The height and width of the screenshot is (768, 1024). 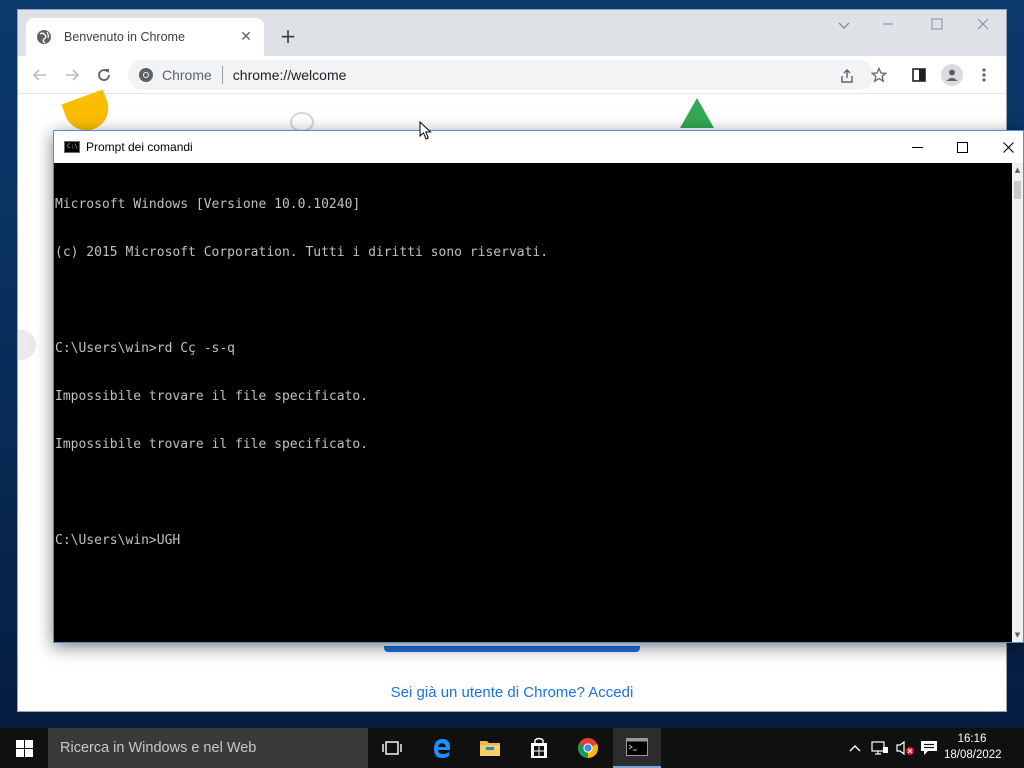 I want to click on side-panel-icon, so click(x=919, y=75).